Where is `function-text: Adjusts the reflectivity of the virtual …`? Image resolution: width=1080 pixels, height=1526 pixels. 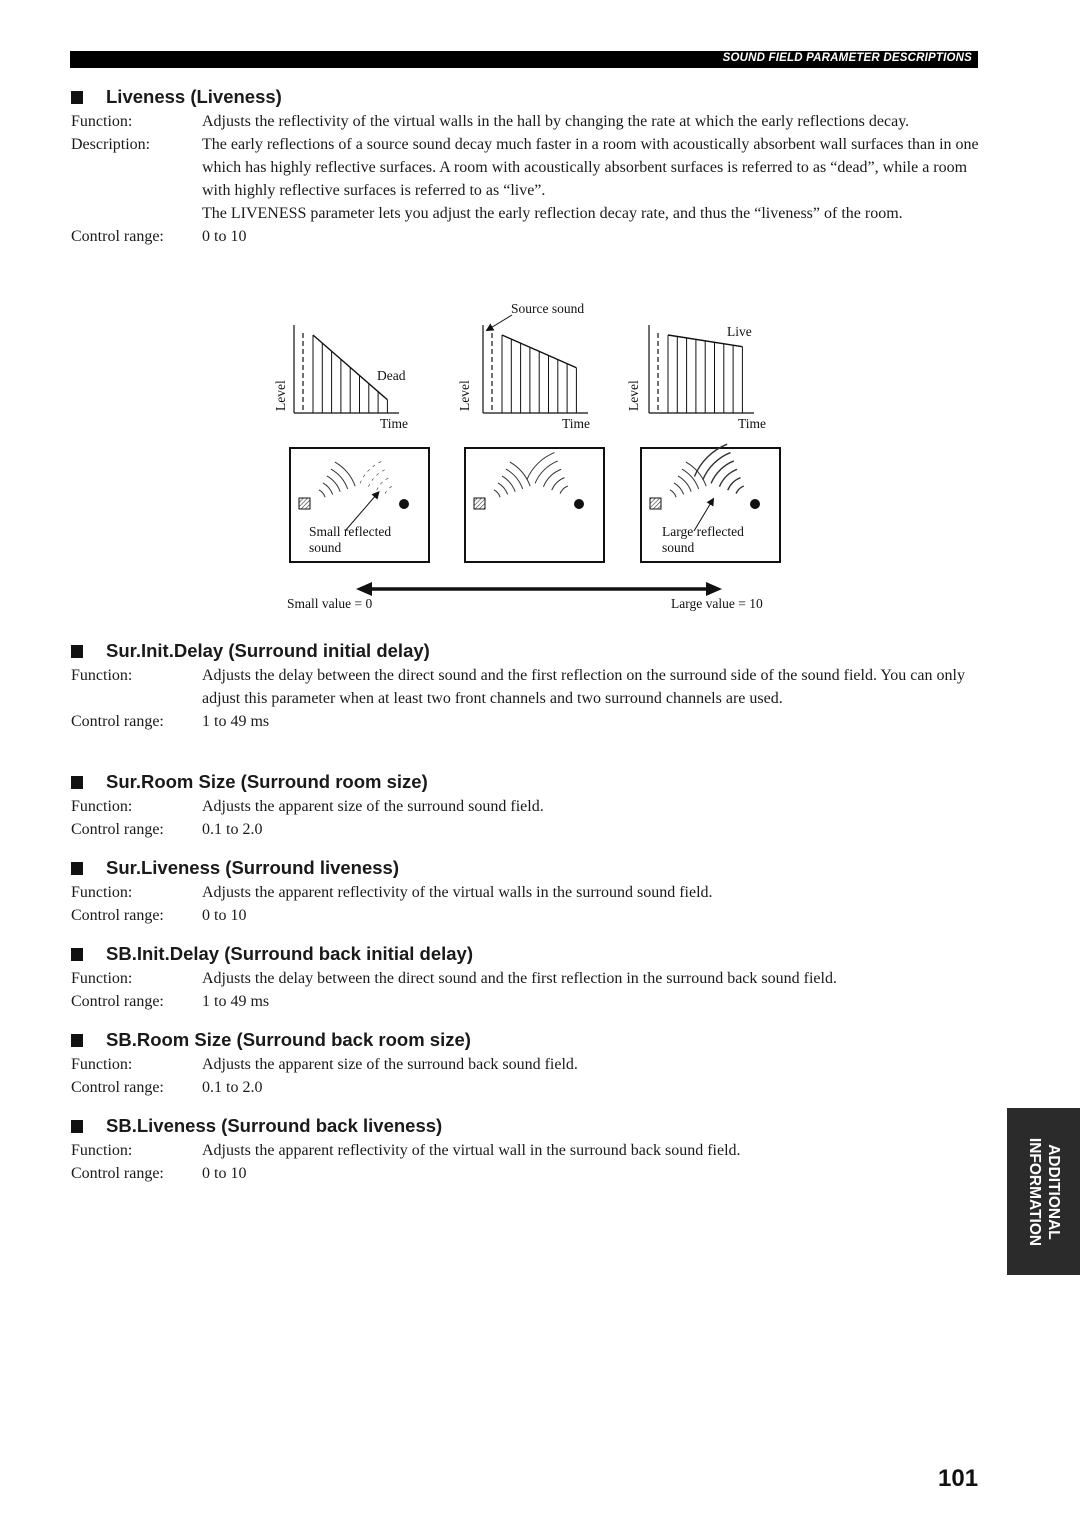 function-text: Adjusts the reflectivity of the virtual … is located at coordinates (556, 121).